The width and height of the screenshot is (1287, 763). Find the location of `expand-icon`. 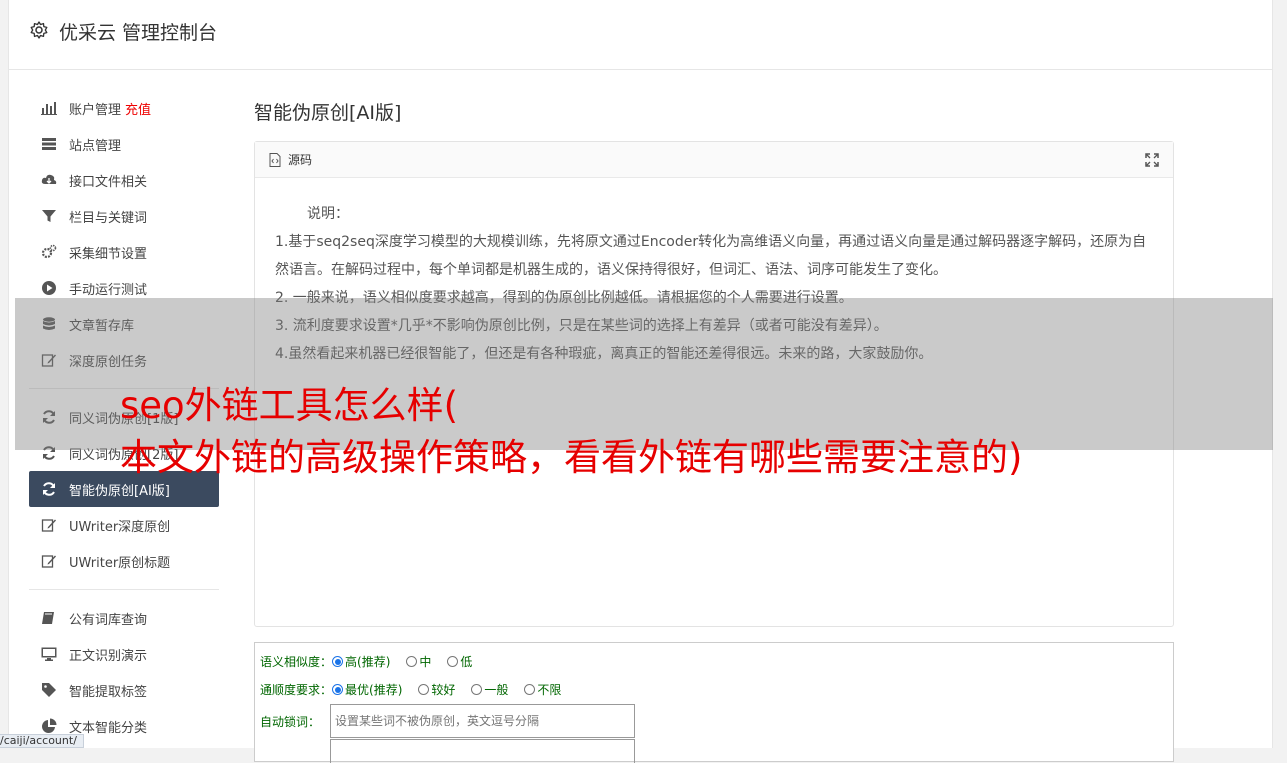

expand-icon is located at coordinates (1152, 160).